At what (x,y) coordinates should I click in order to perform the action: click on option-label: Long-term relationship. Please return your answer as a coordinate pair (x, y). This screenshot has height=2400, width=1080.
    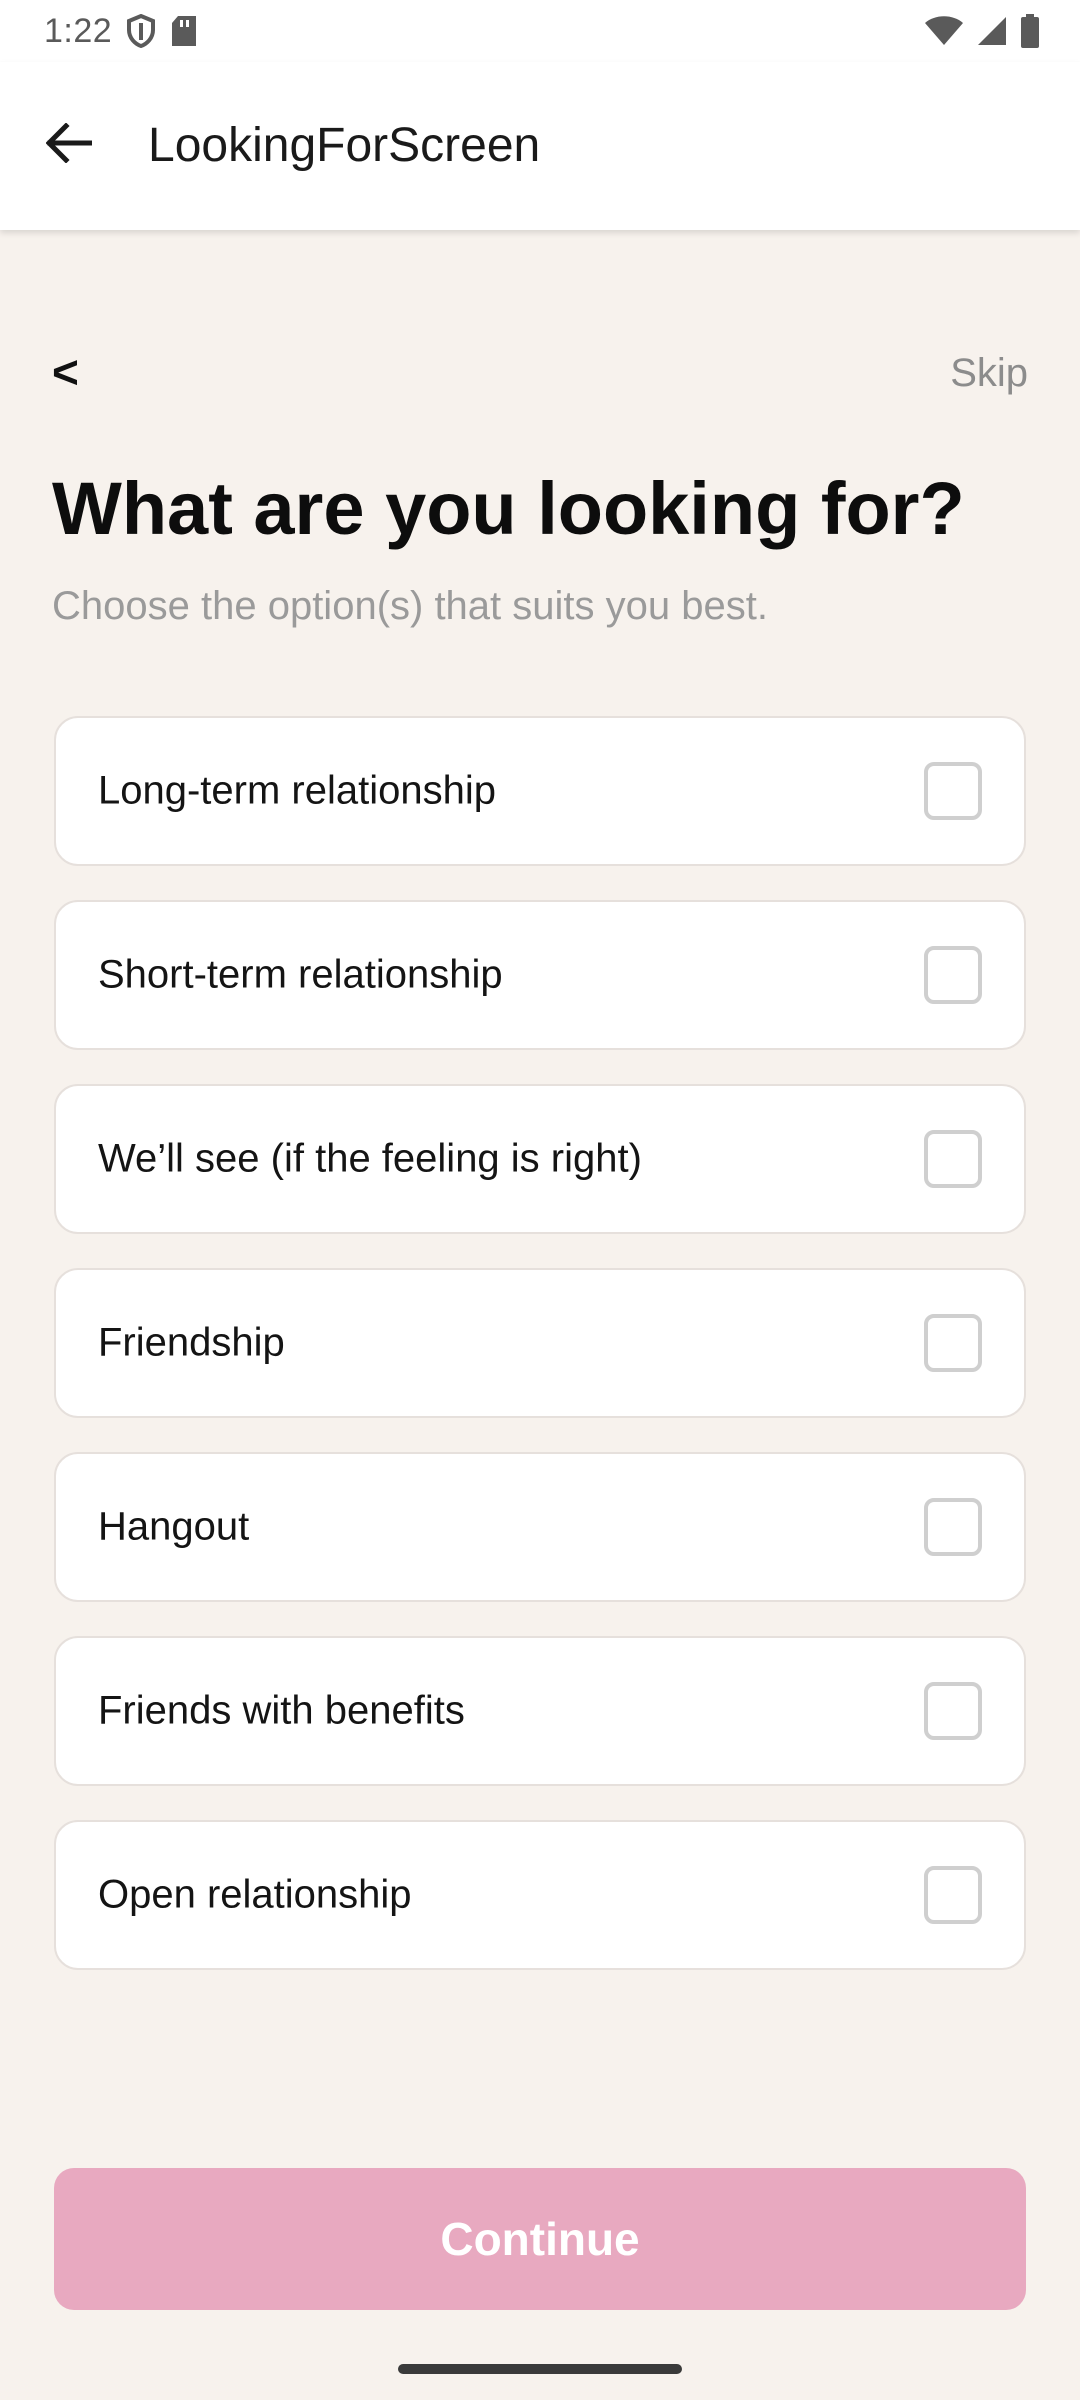
    Looking at the image, I should click on (297, 790).